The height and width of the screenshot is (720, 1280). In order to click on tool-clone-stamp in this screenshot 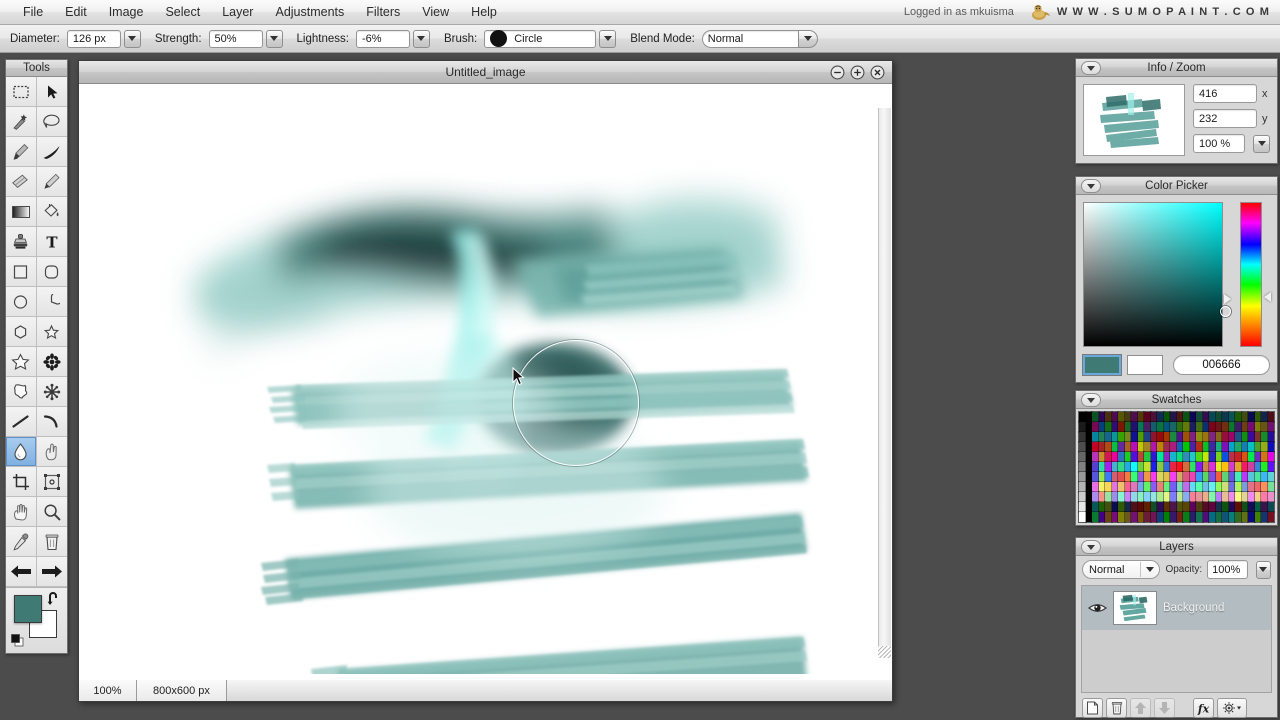, I will do `click(21, 242)`.